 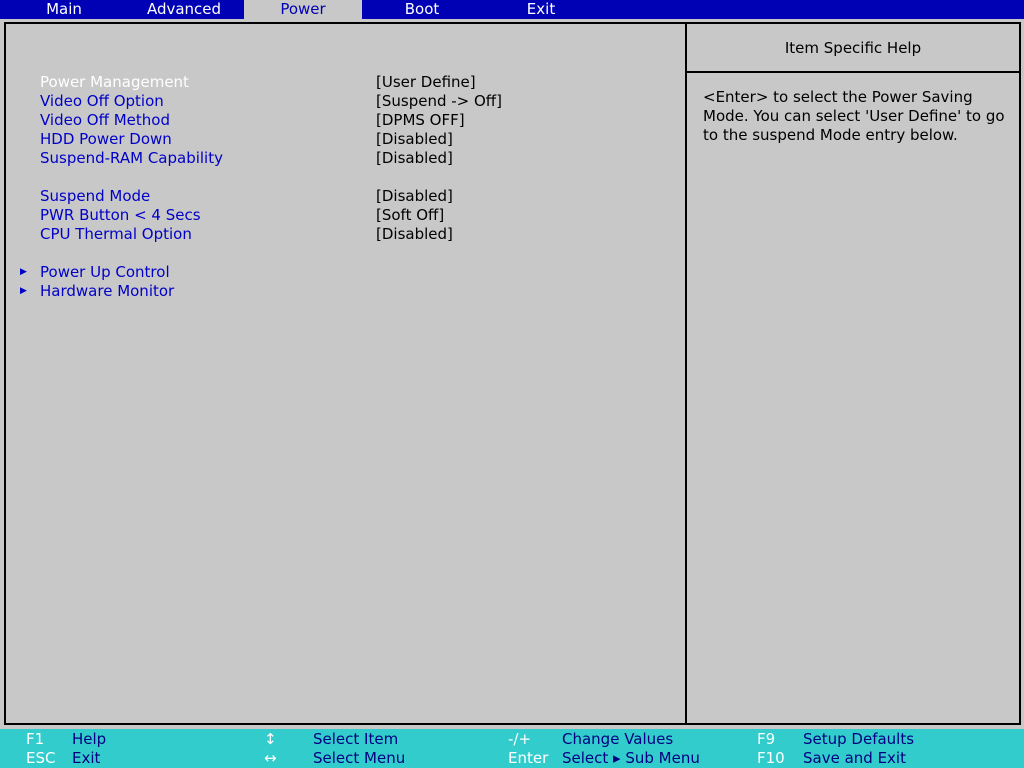 What do you see at coordinates (86, 758) in the screenshot?
I see `key-esc-desc: Exit` at bounding box center [86, 758].